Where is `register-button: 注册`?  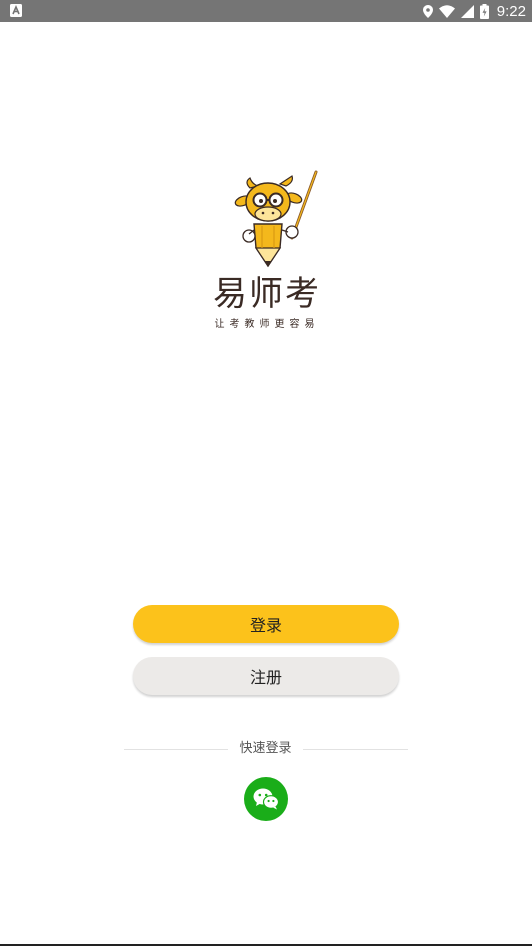 register-button: 注册 is located at coordinates (266, 676).